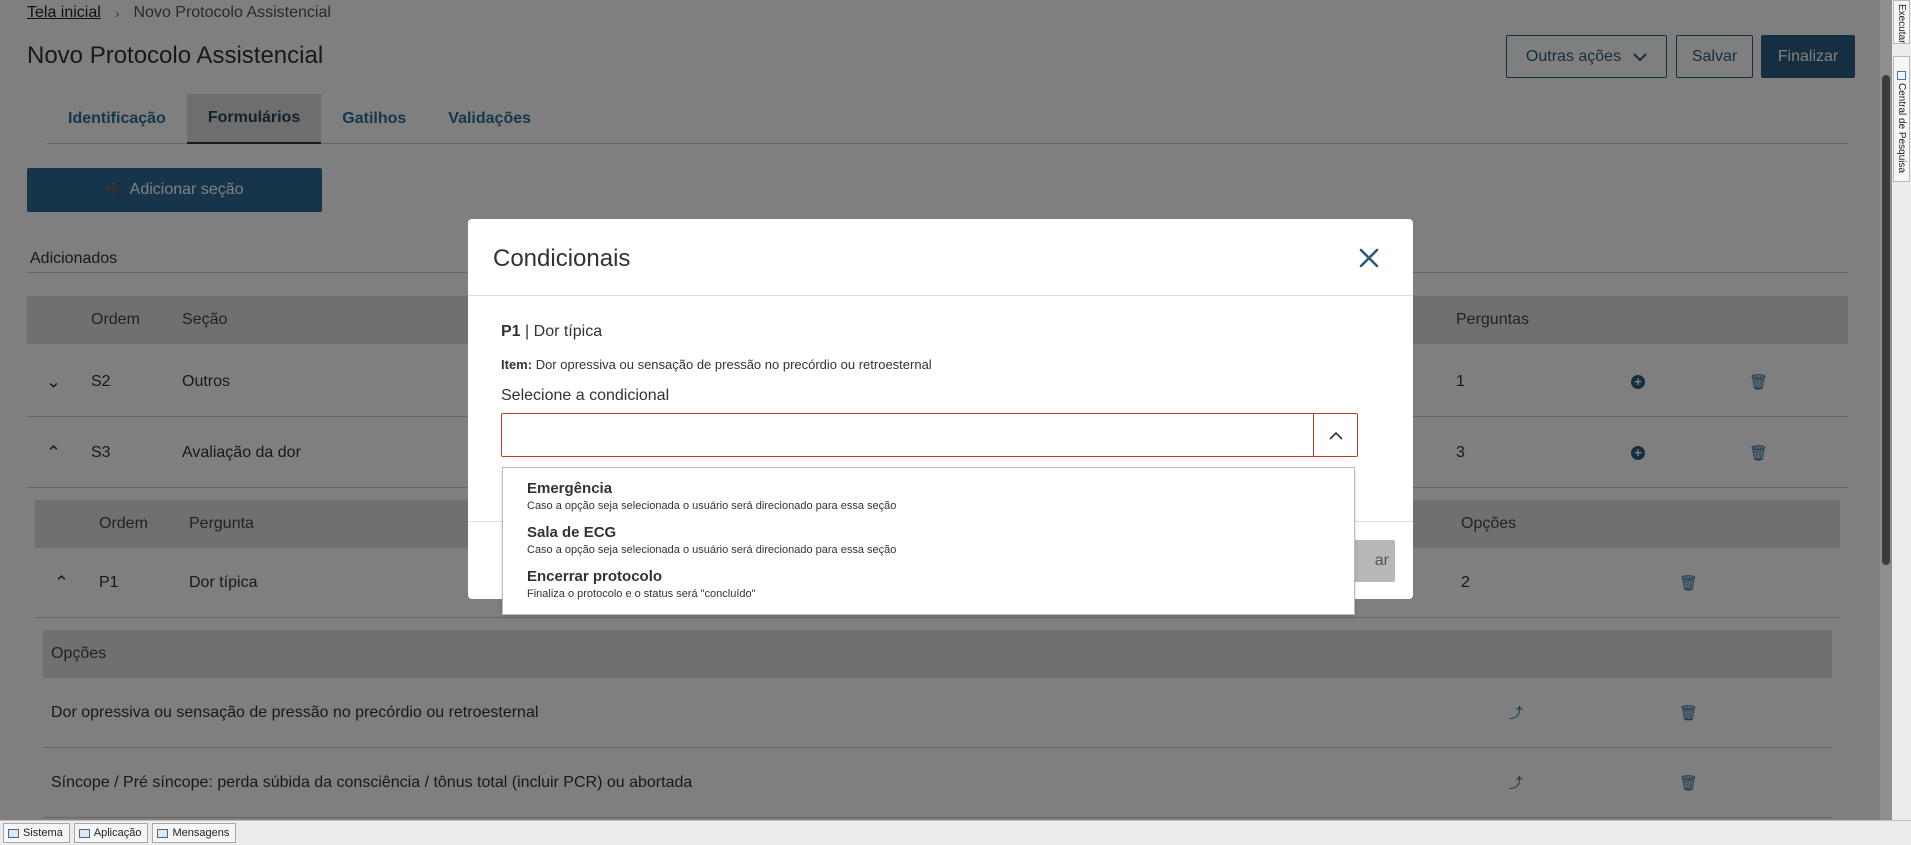  What do you see at coordinates (1901, 75) in the screenshot?
I see `search-panel-icon` at bounding box center [1901, 75].